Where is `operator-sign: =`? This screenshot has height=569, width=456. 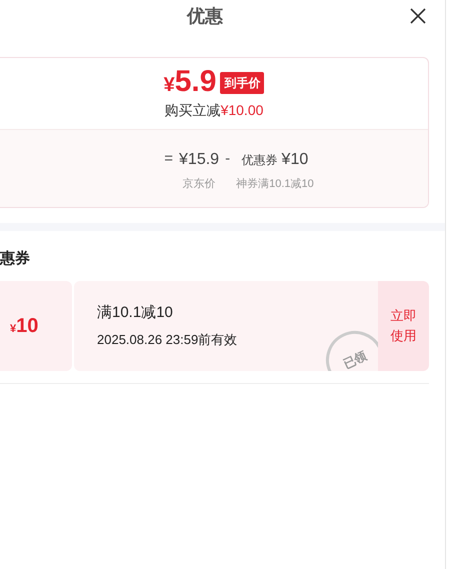 operator-sign: = is located at coordinates (169, 159).